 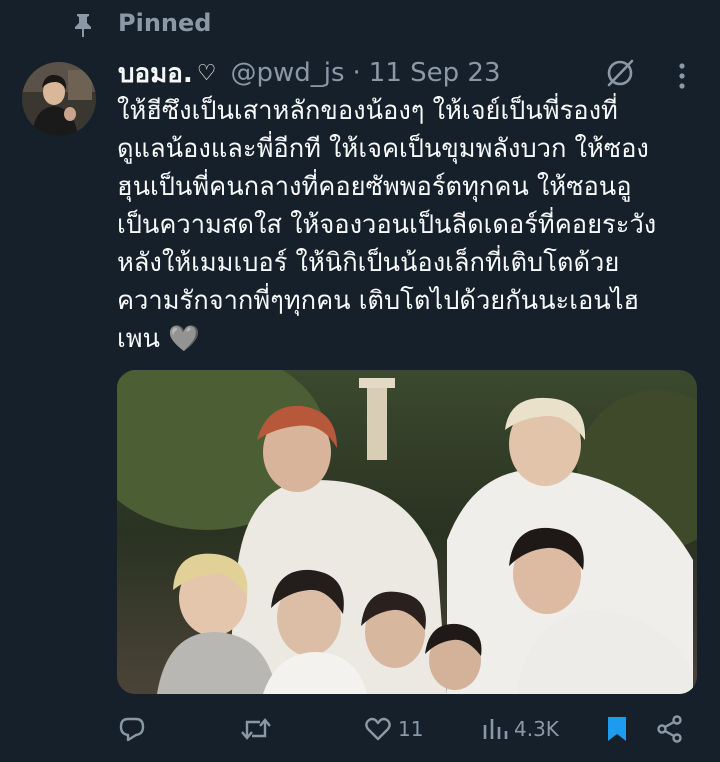 I want to click on share-icon, so click(x=669, y=729).